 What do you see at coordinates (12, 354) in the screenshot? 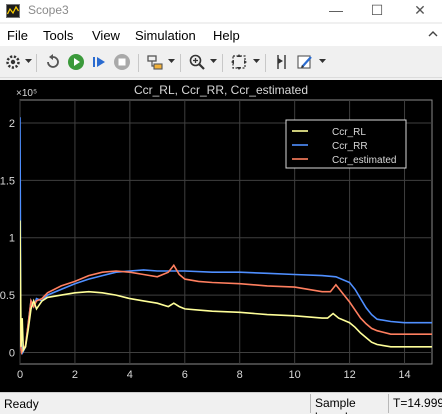
I see `y-tick-label: 0` at bounding box center [12, 354].